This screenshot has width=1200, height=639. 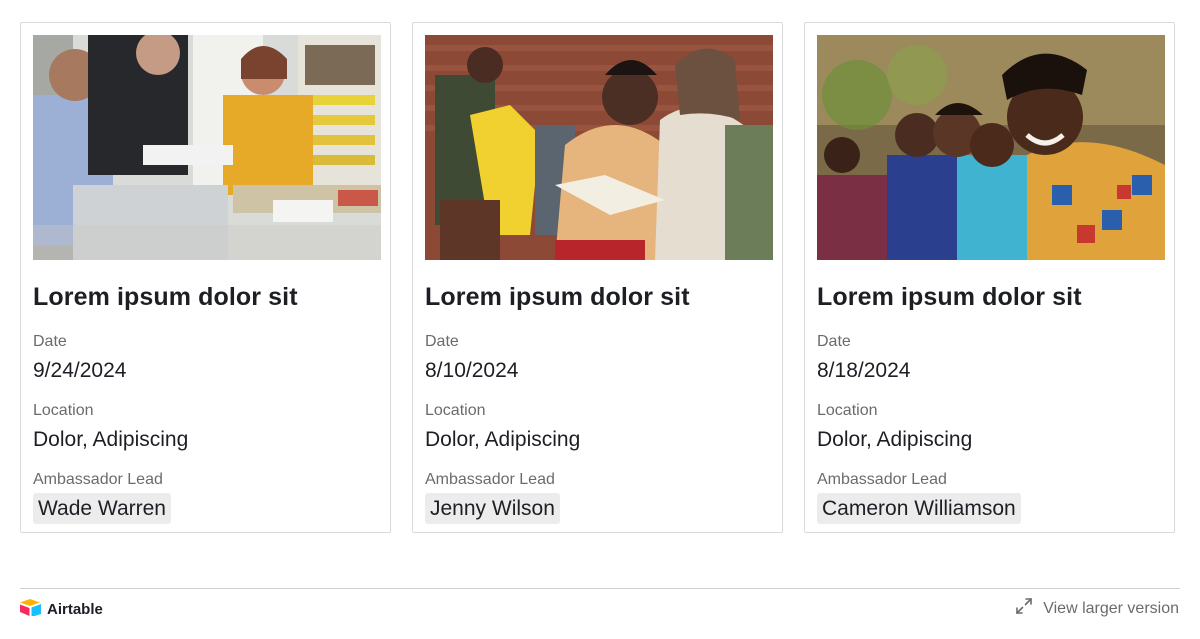 I want to click on footer-divider, so click(x=600, y=588).